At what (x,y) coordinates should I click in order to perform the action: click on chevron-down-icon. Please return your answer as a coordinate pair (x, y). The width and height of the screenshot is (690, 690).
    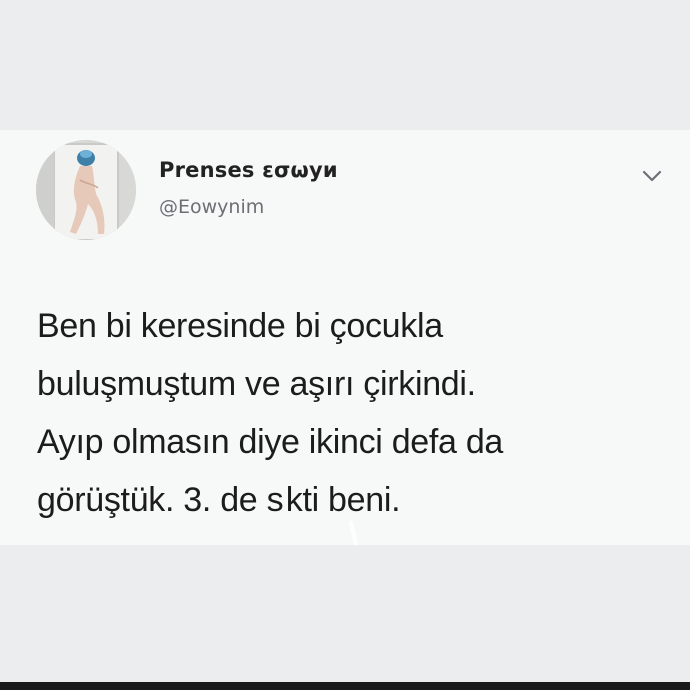
    Looking at the image, I should click on (652, 176).